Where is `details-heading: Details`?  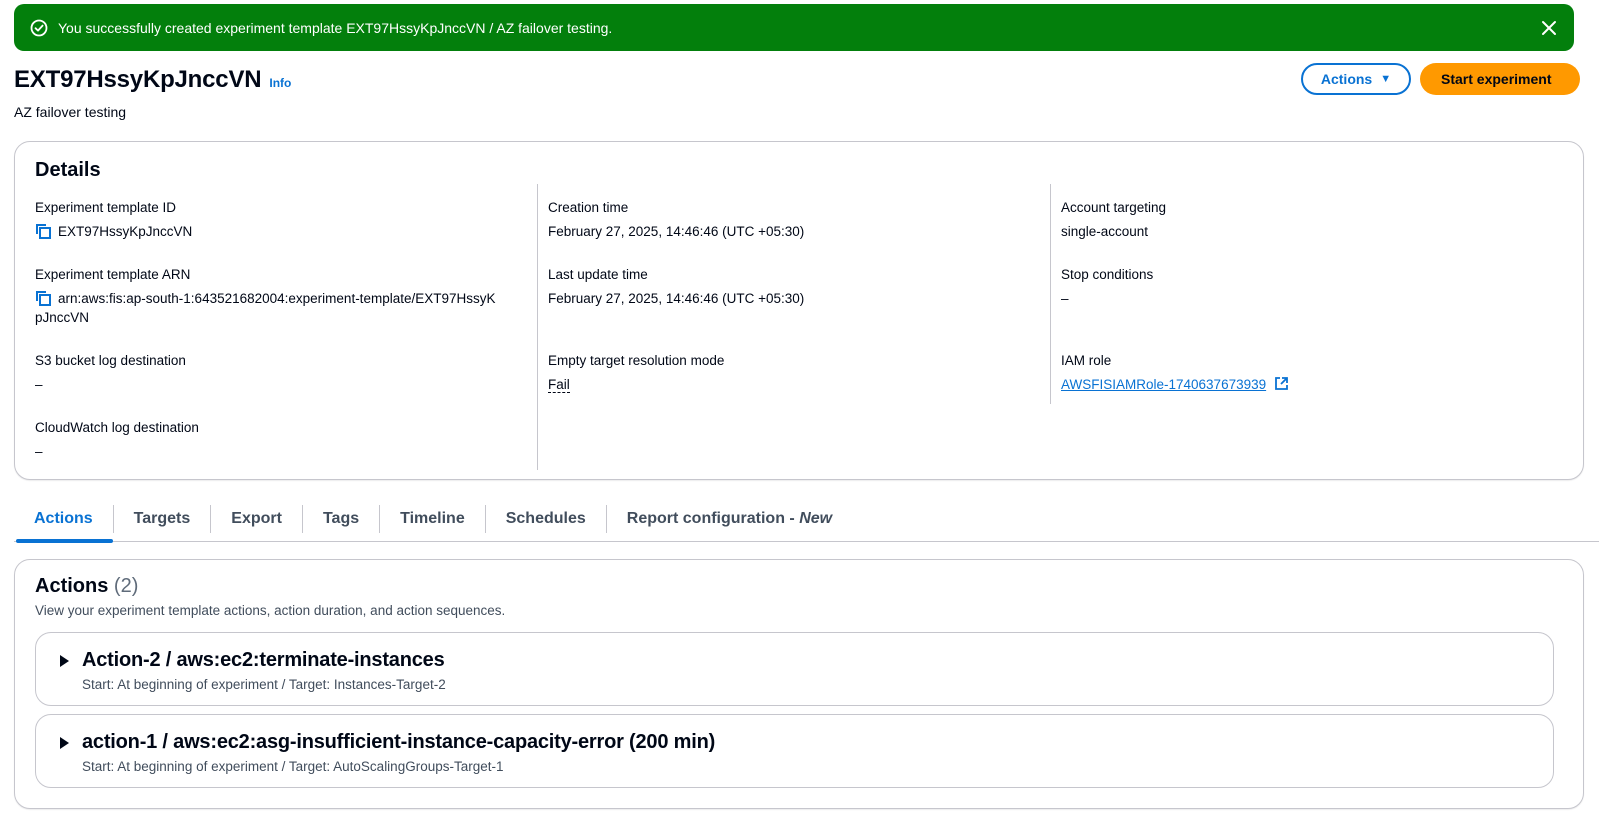 details-heading: Details is located at coordinates (68, 170).